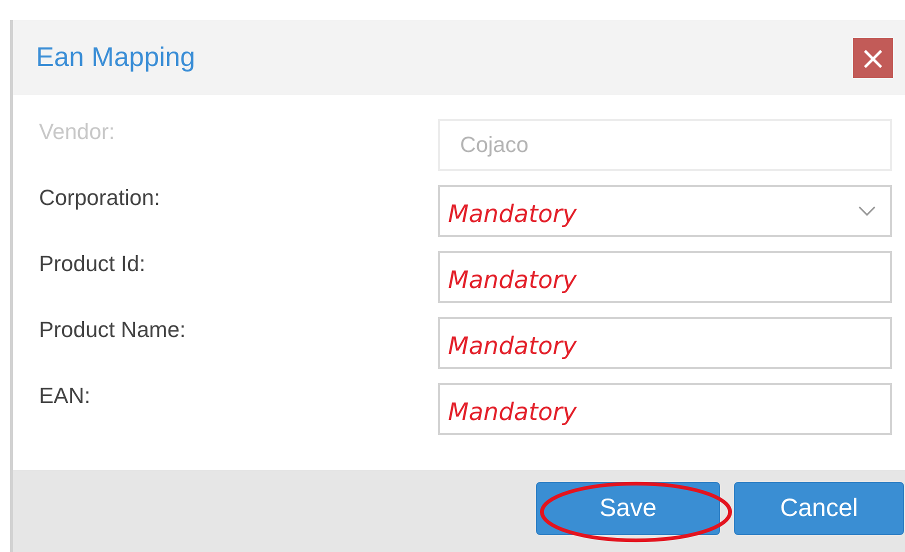  What do you see at coordinates (99, 198) in the screenshot?
I see `field-label: Corporation:` at bounding box center [99, 198].